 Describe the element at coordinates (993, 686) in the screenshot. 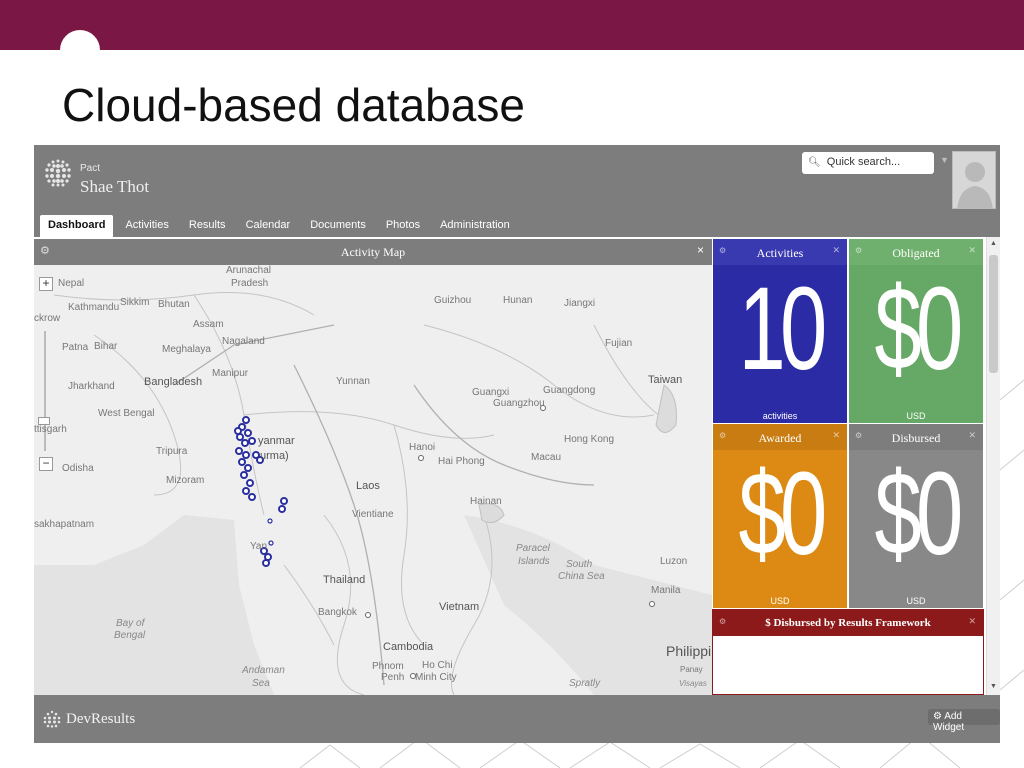

I see `scroll-down-arrow-icon: ▼` at that location.